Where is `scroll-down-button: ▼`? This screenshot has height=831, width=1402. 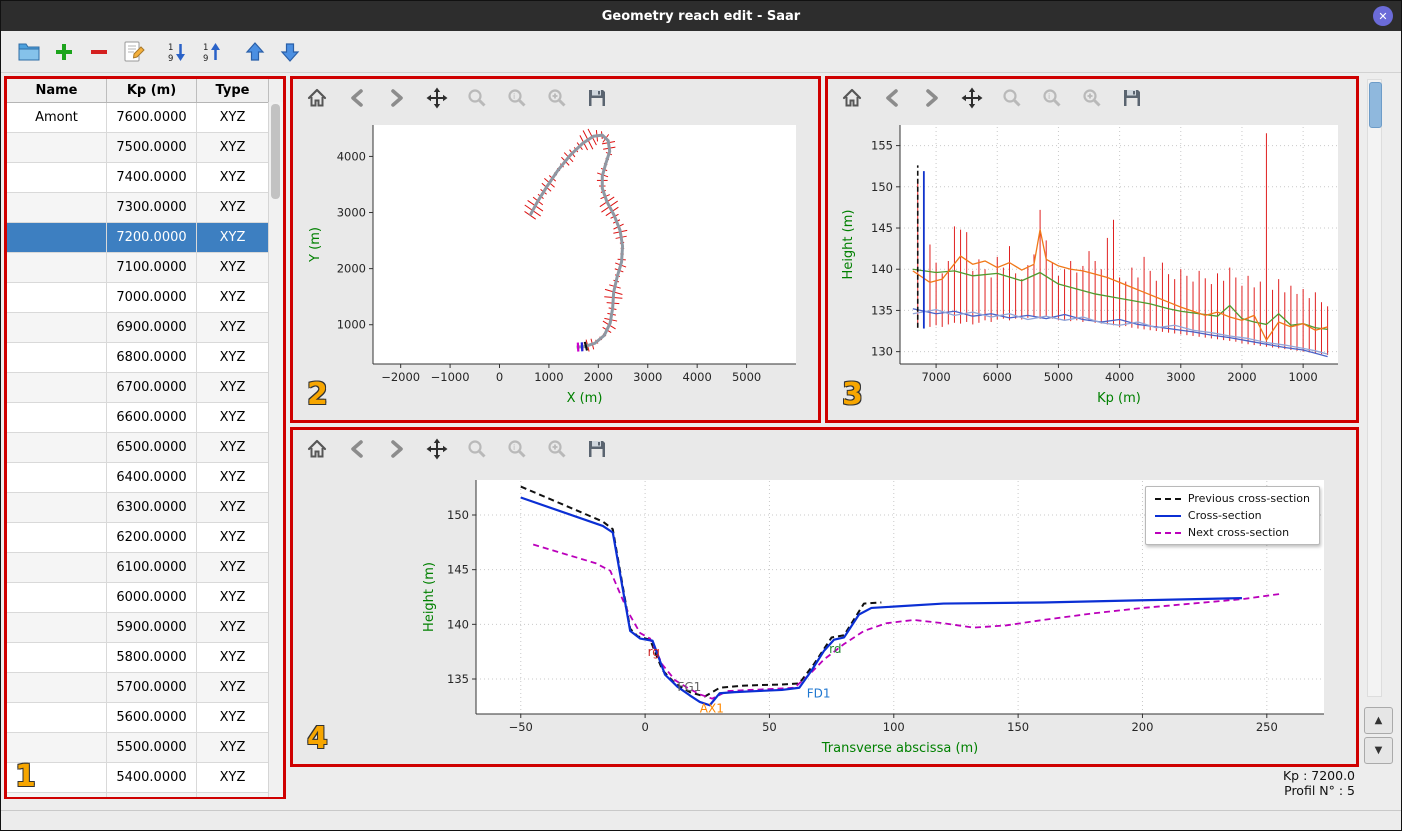 scroll-down-button: ▼ is located at coordinates (1378, 750).